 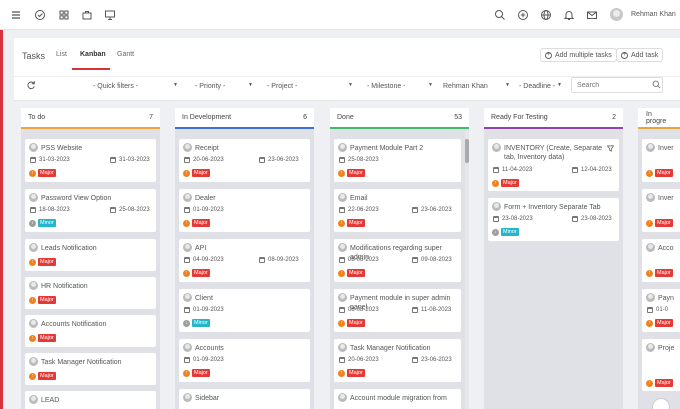 What do you see at coordinates (467, 270) in the screenshot?
I see `column-scrollbar` at bounding box center [467, 270].